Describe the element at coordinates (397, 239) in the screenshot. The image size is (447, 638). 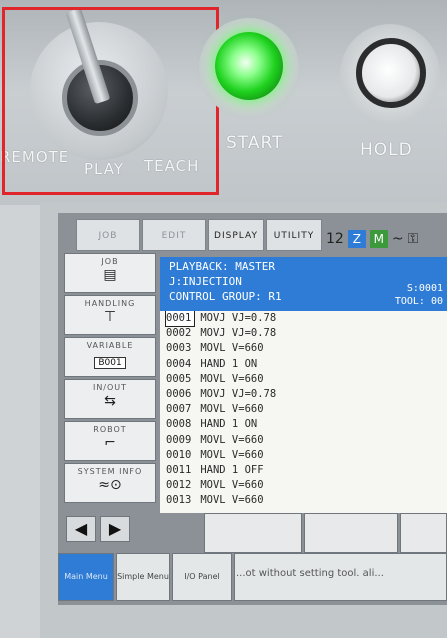
I see `signal-icon: ~` at that location.